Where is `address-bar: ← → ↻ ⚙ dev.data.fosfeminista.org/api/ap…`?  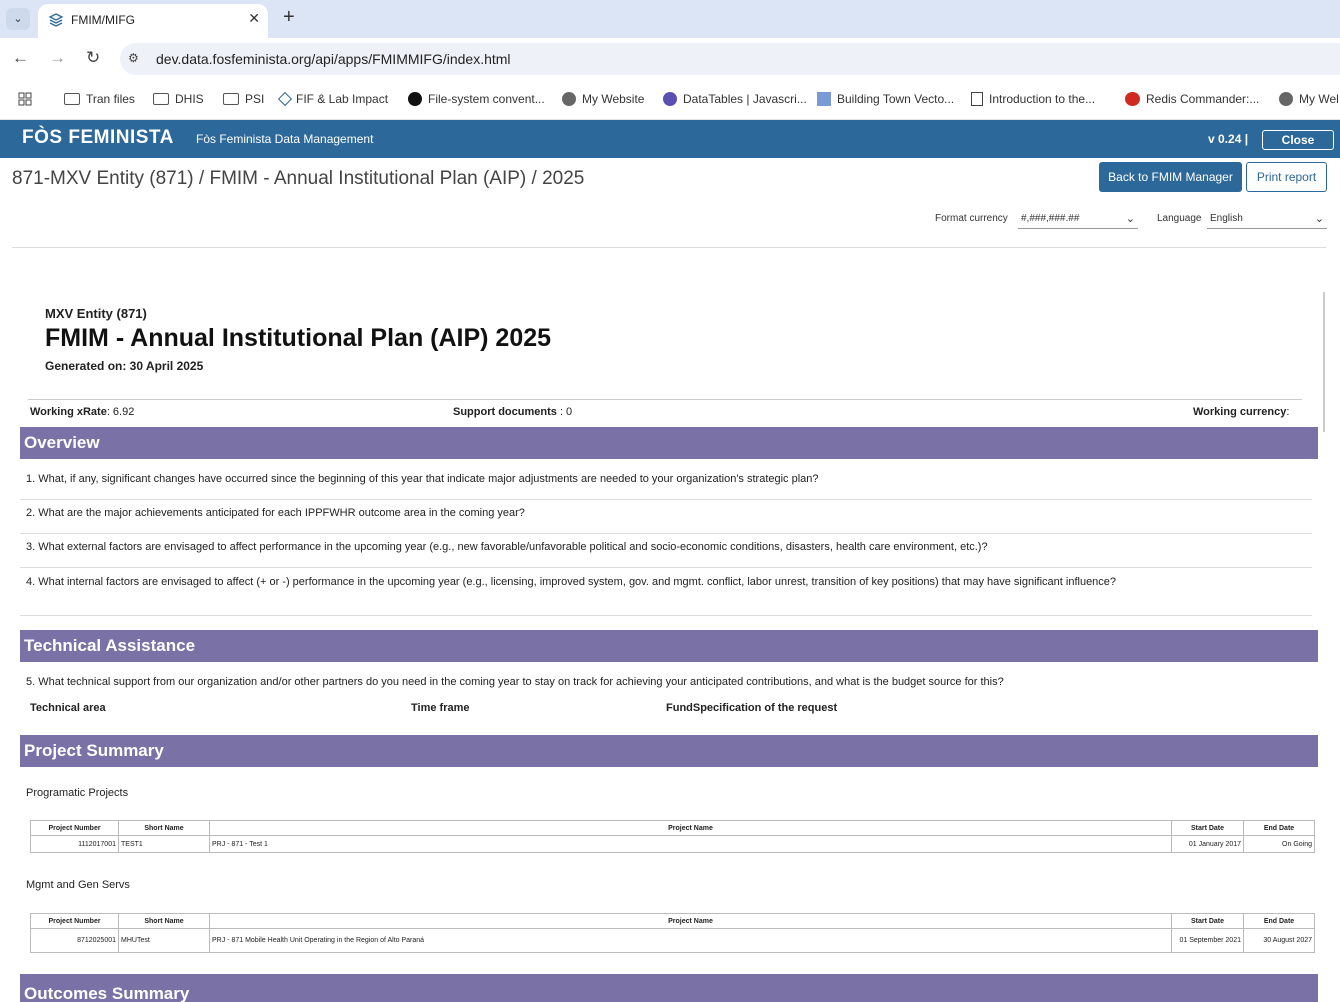 address-bar: ← → ↻ ⚙ dev.data.fosfeminista.org/api/ap… is located at coordinates (670, 59).